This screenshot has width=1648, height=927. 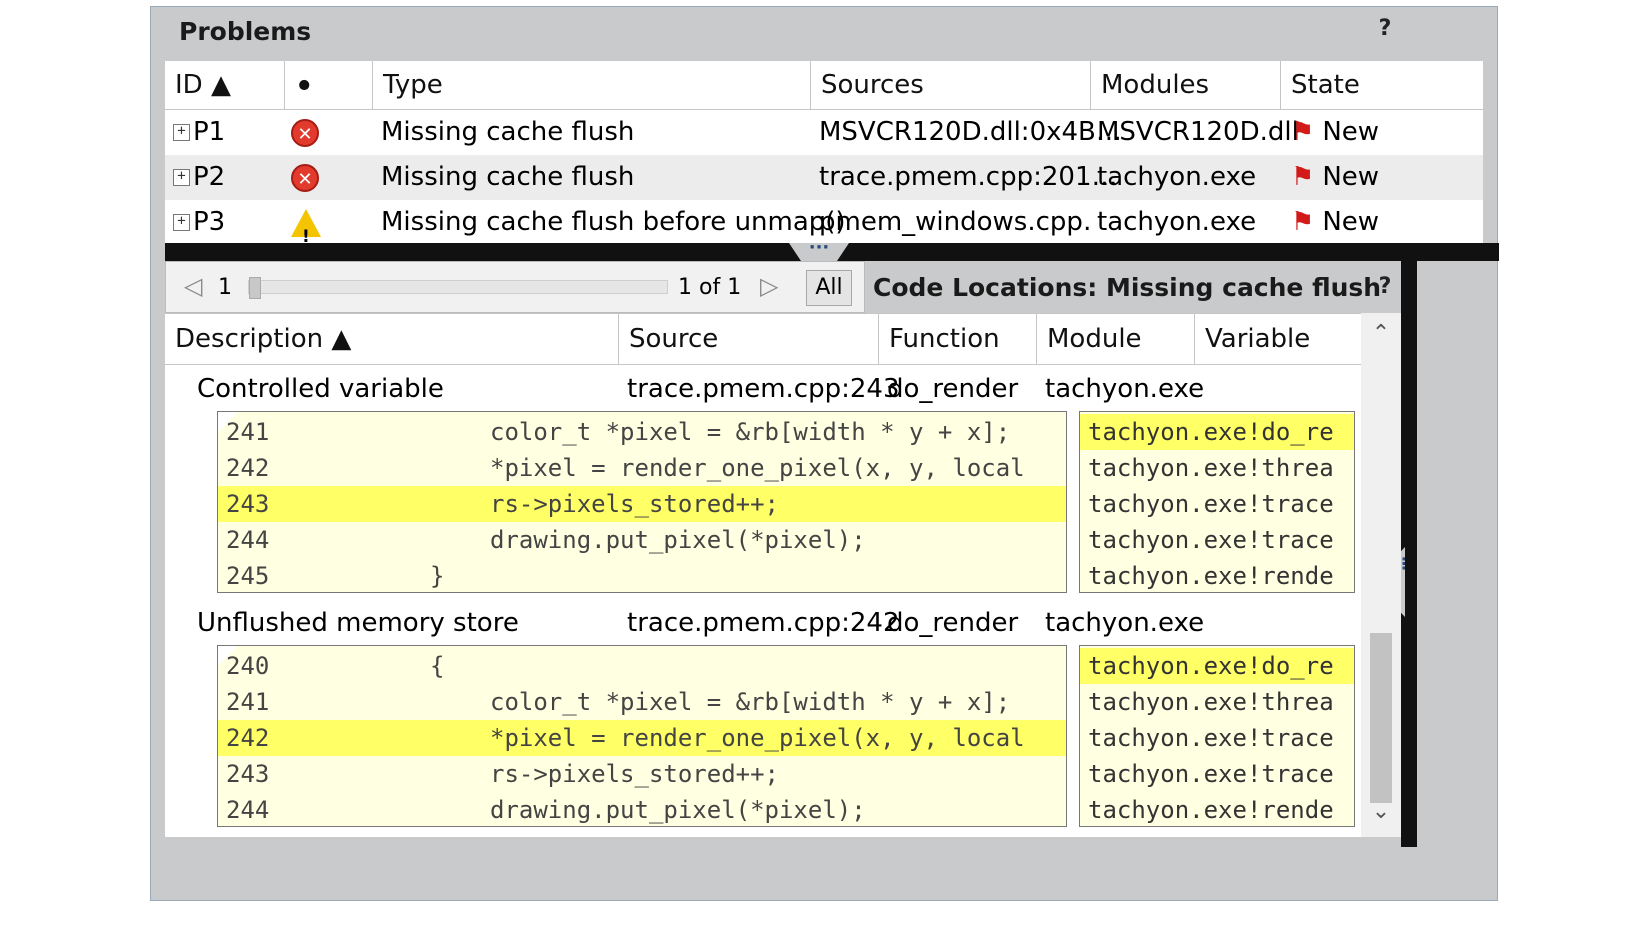 What do you see at coordinates (304, 86) in the screenshot?
I see `severity-column-icon: ⚫` at bounding box center [304, 86].